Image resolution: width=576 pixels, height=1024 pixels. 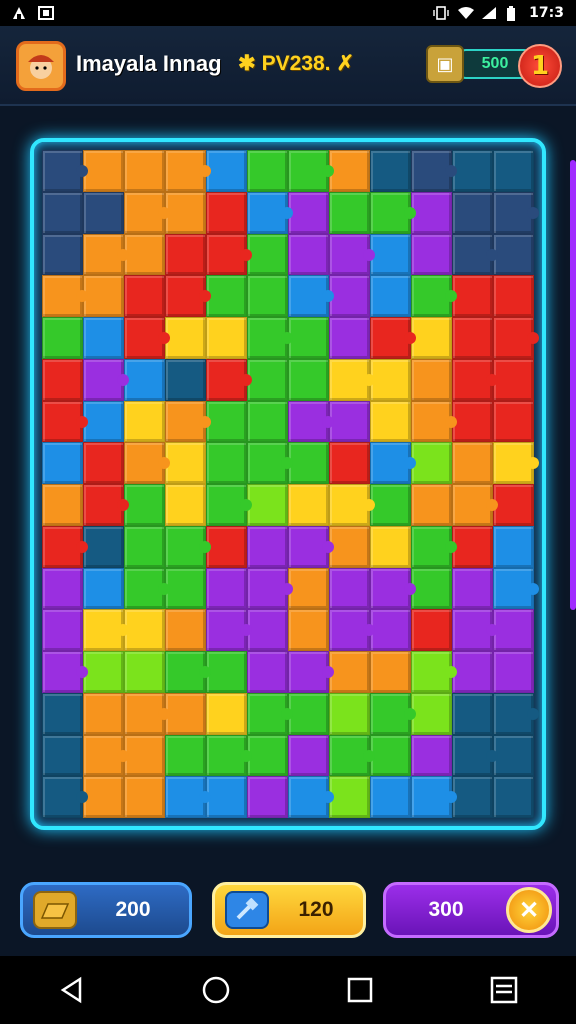 What do you see at coordinates (360, 990) in the screenshot?
I see `recents-icon` at bounding box center [360, 990].